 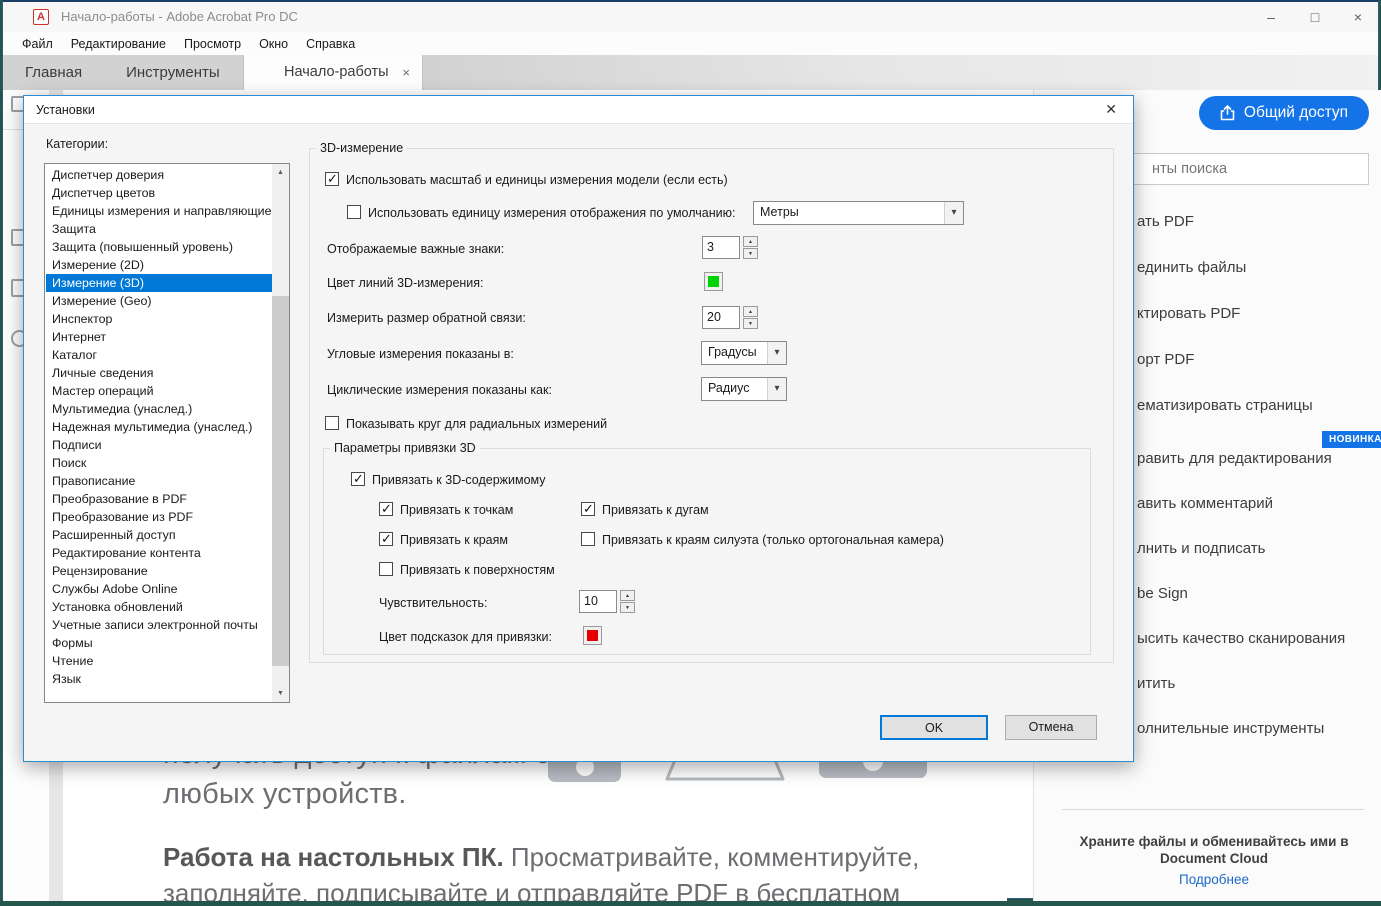 What do you see at coordinates (1165, 221) in the screenshot?
I see `tool-item: ать PDF` at bounding box center [1165, 221].